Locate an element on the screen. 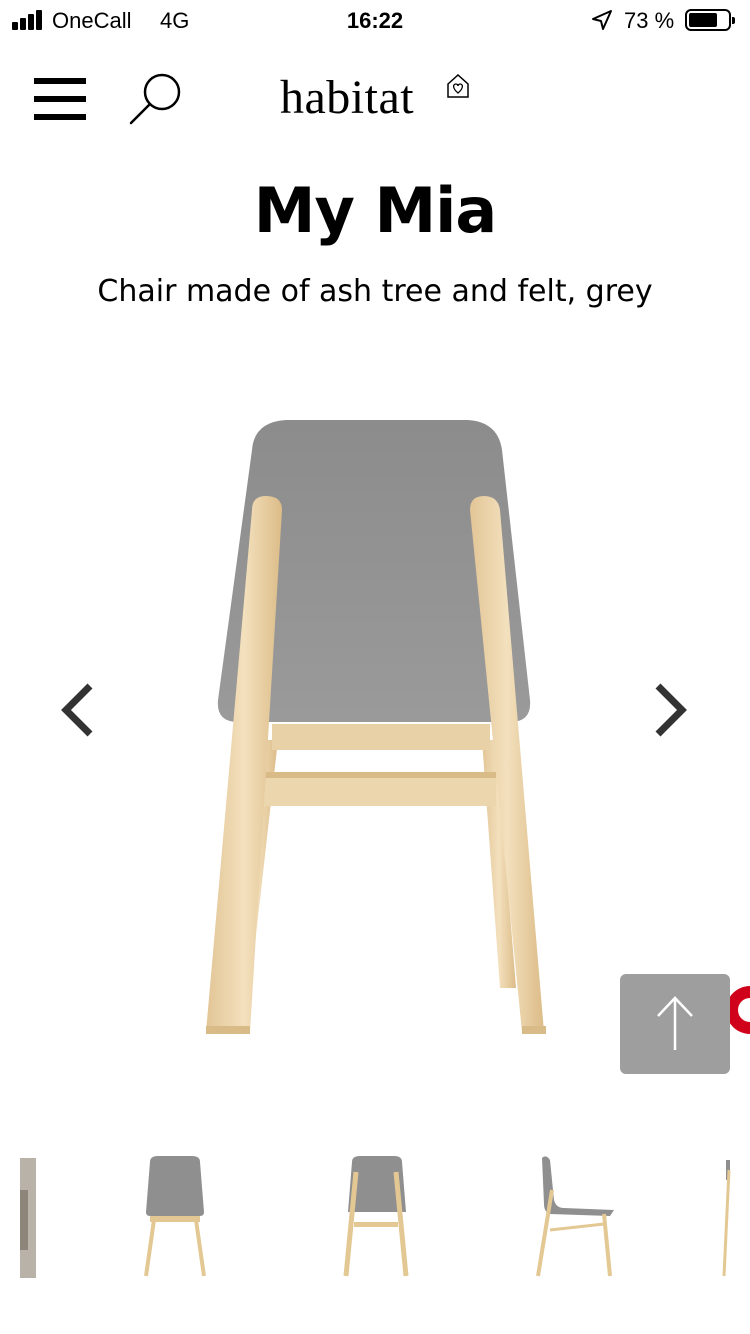 The image size is (750, 1334). status-bar: OneCall 4G 16:22 73 % is located at coordinates (375, 20).